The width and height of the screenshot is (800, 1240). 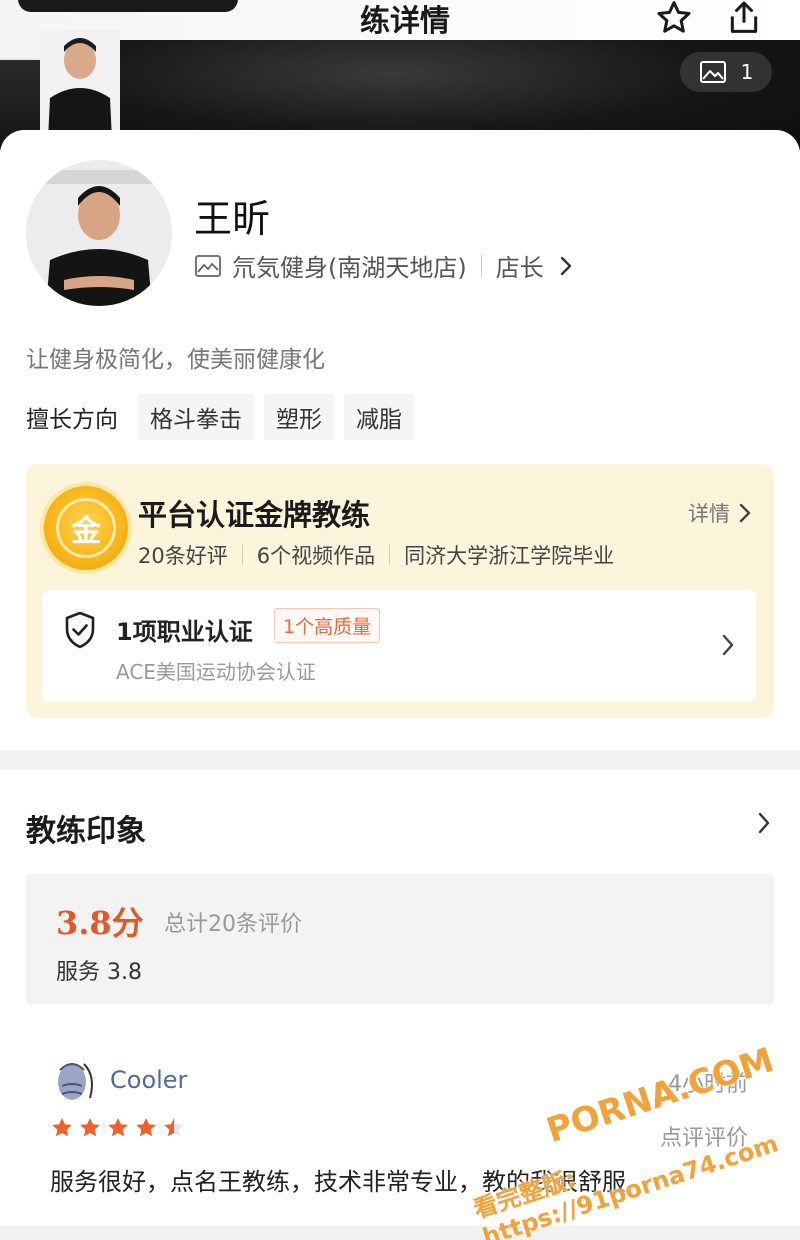 What do you see at coordinates (299, 417) in the screenshot?
I see `skill-tag: 塑形` at bounding box center [299, 417].